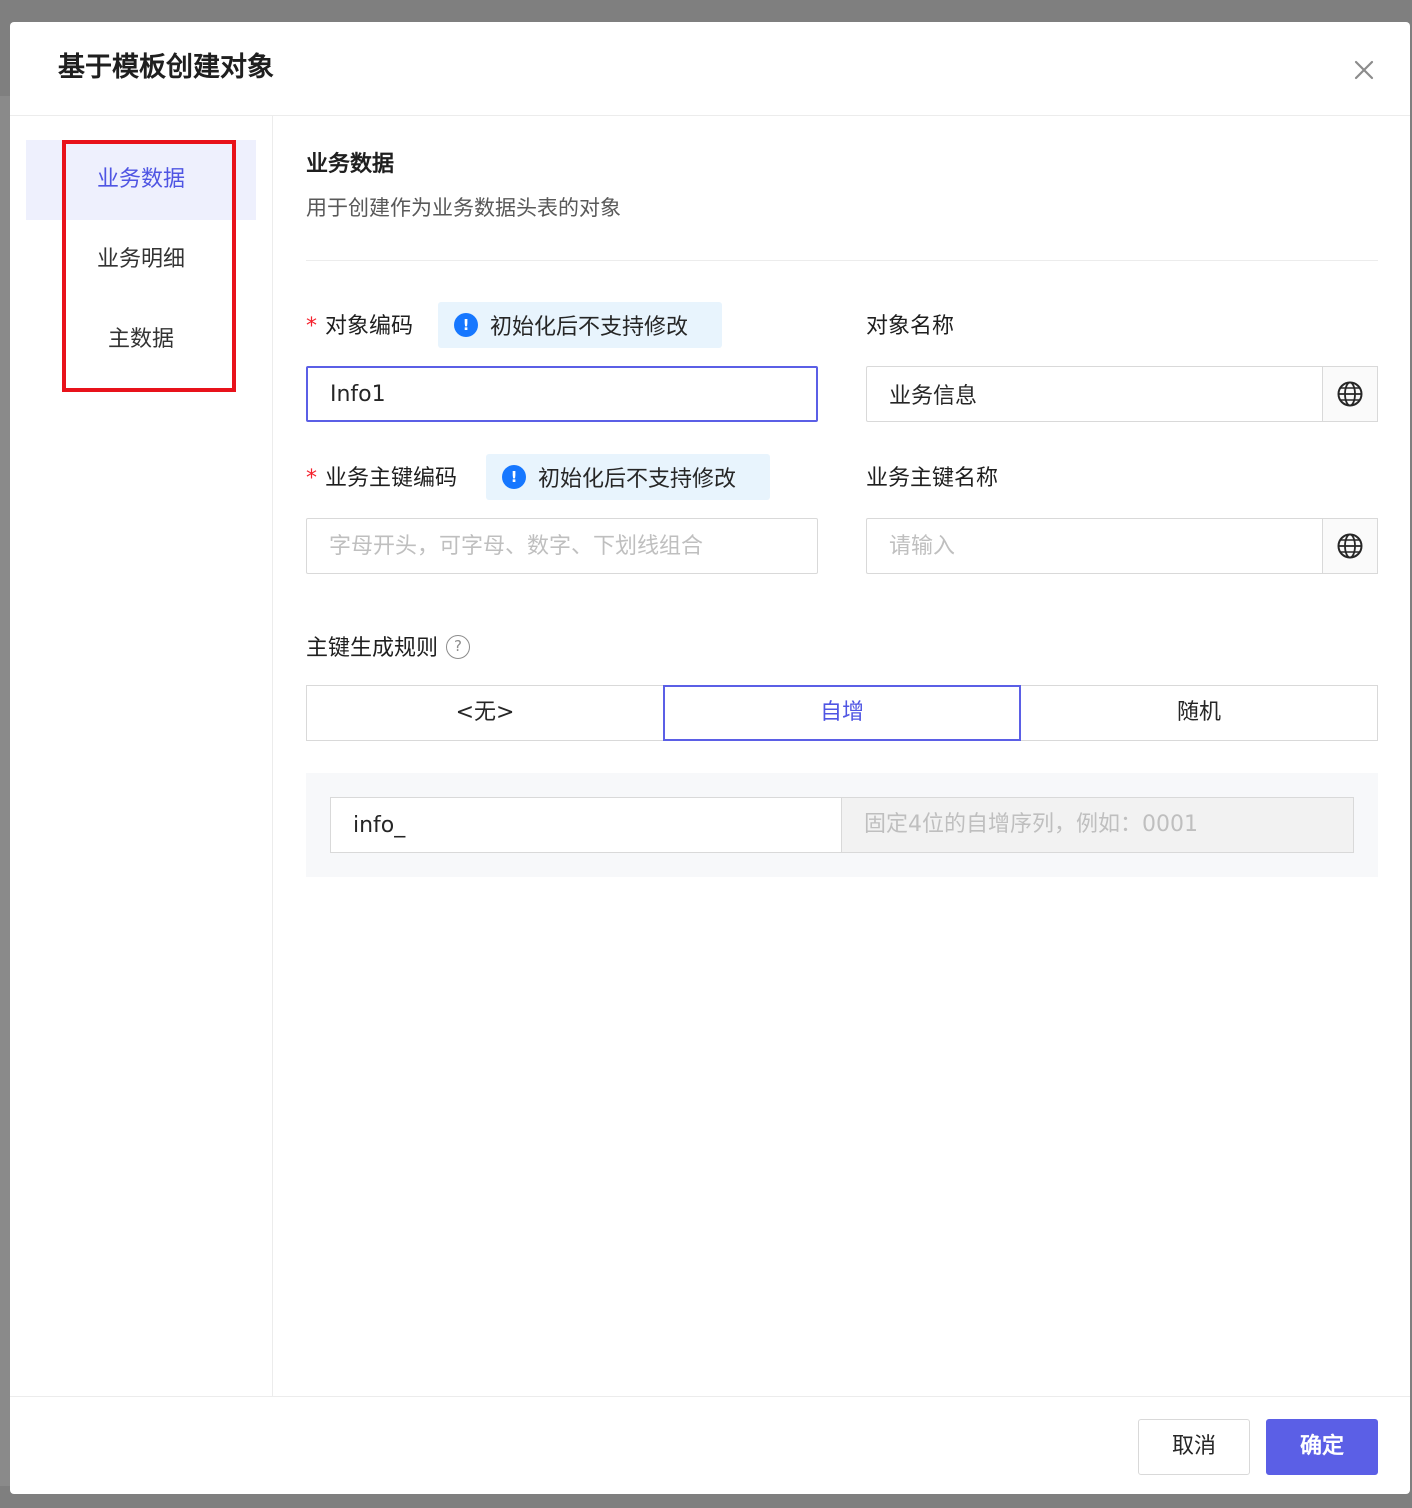  What do you see at coordinates (580, 325) in the screenshot?
I see `object-code-notice: ! 初始化后不支持修改` at bounding box center [580, 325].